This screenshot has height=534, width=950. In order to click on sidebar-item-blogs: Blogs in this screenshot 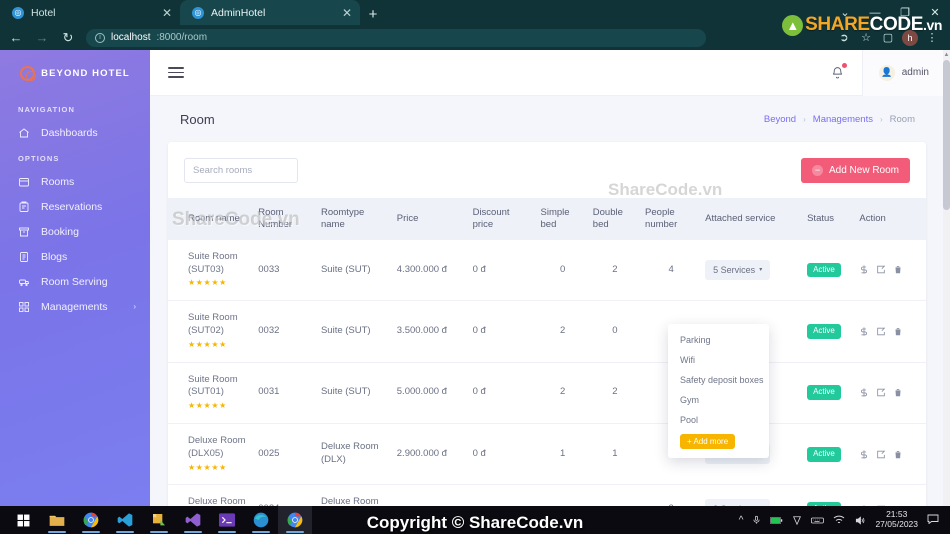, I will do `click(75, 256)`.